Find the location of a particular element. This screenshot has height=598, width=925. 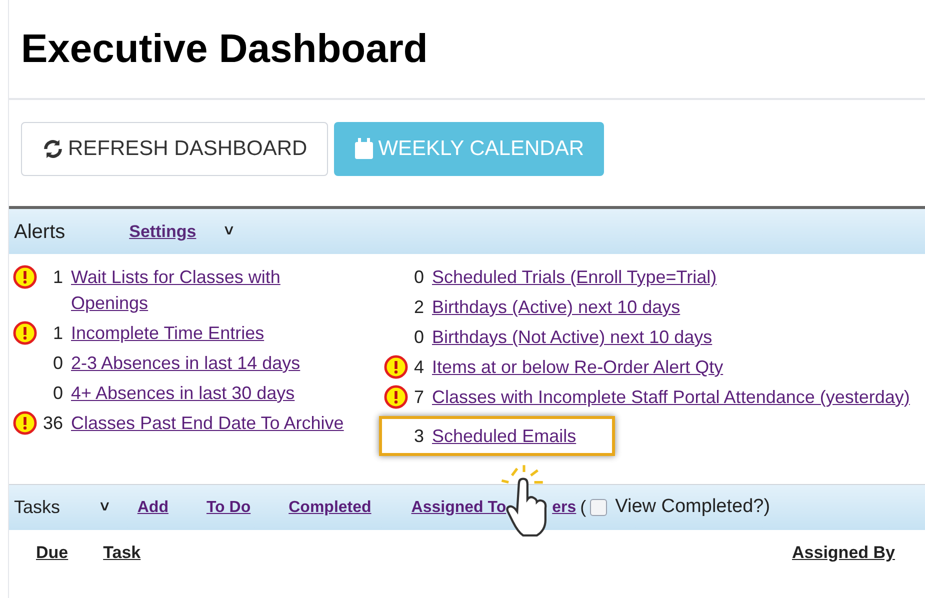

refresh-icon is located at coordinates (53, 149).